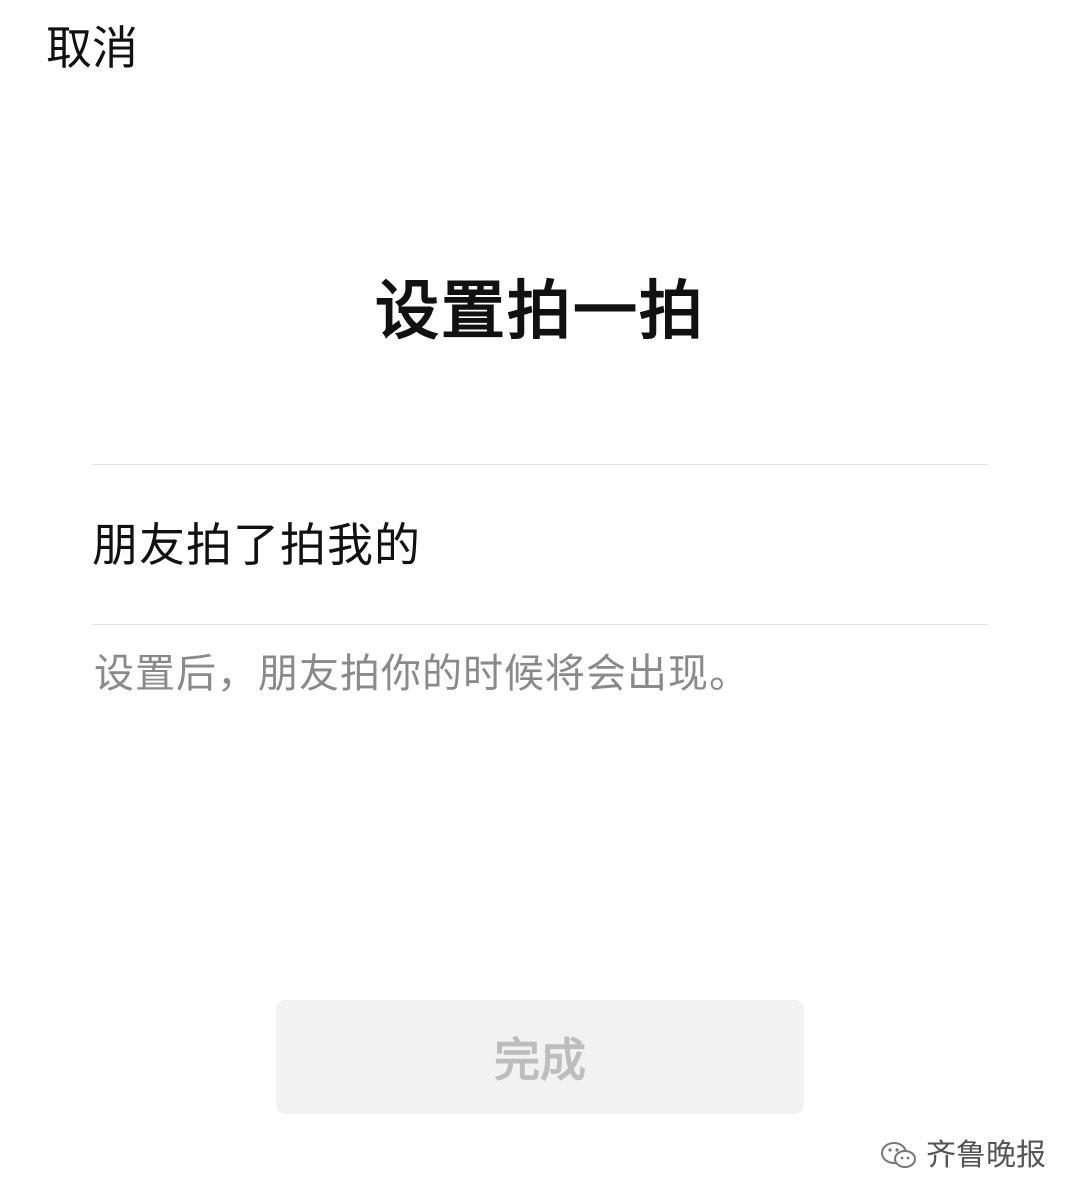 The height and width of the screenshot is (1204, 1080). What do you see at coordinates (986, 1155) in the screenshot?
I see `watermark-text: 齐鲁晚报` at bounding box center [986, 1155].